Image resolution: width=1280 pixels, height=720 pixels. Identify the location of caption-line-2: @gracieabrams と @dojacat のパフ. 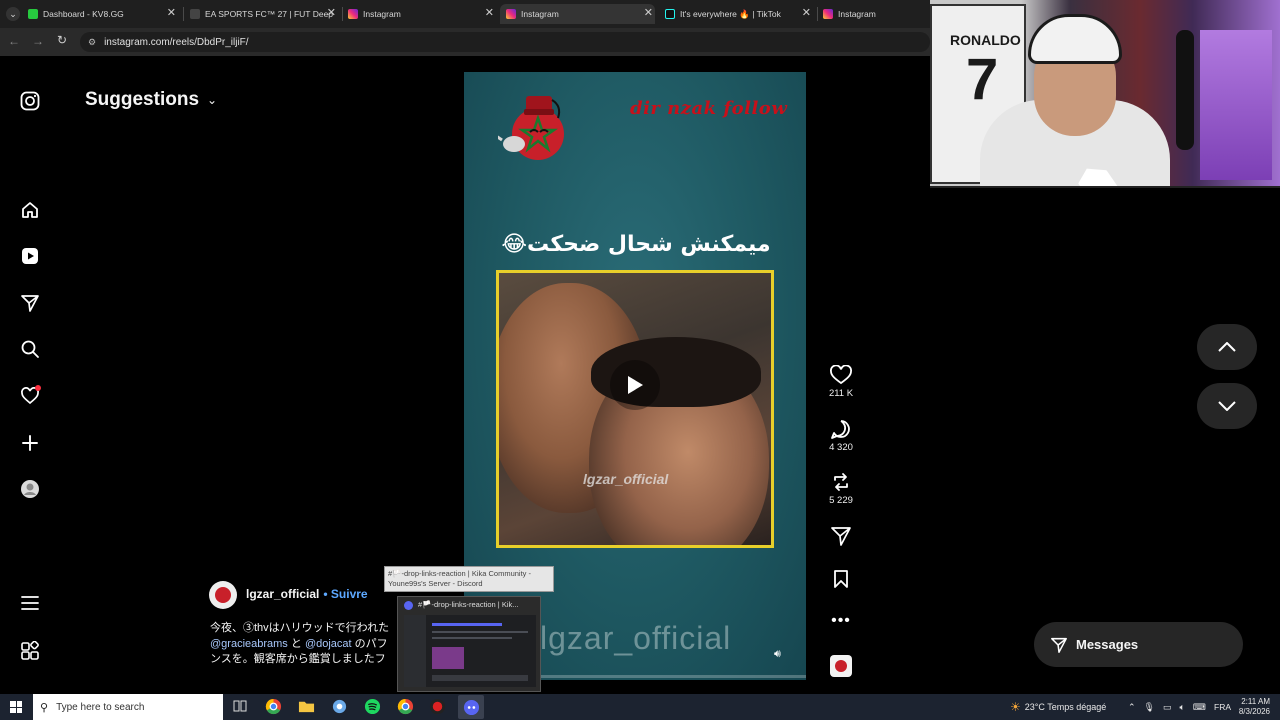
(307, 645).